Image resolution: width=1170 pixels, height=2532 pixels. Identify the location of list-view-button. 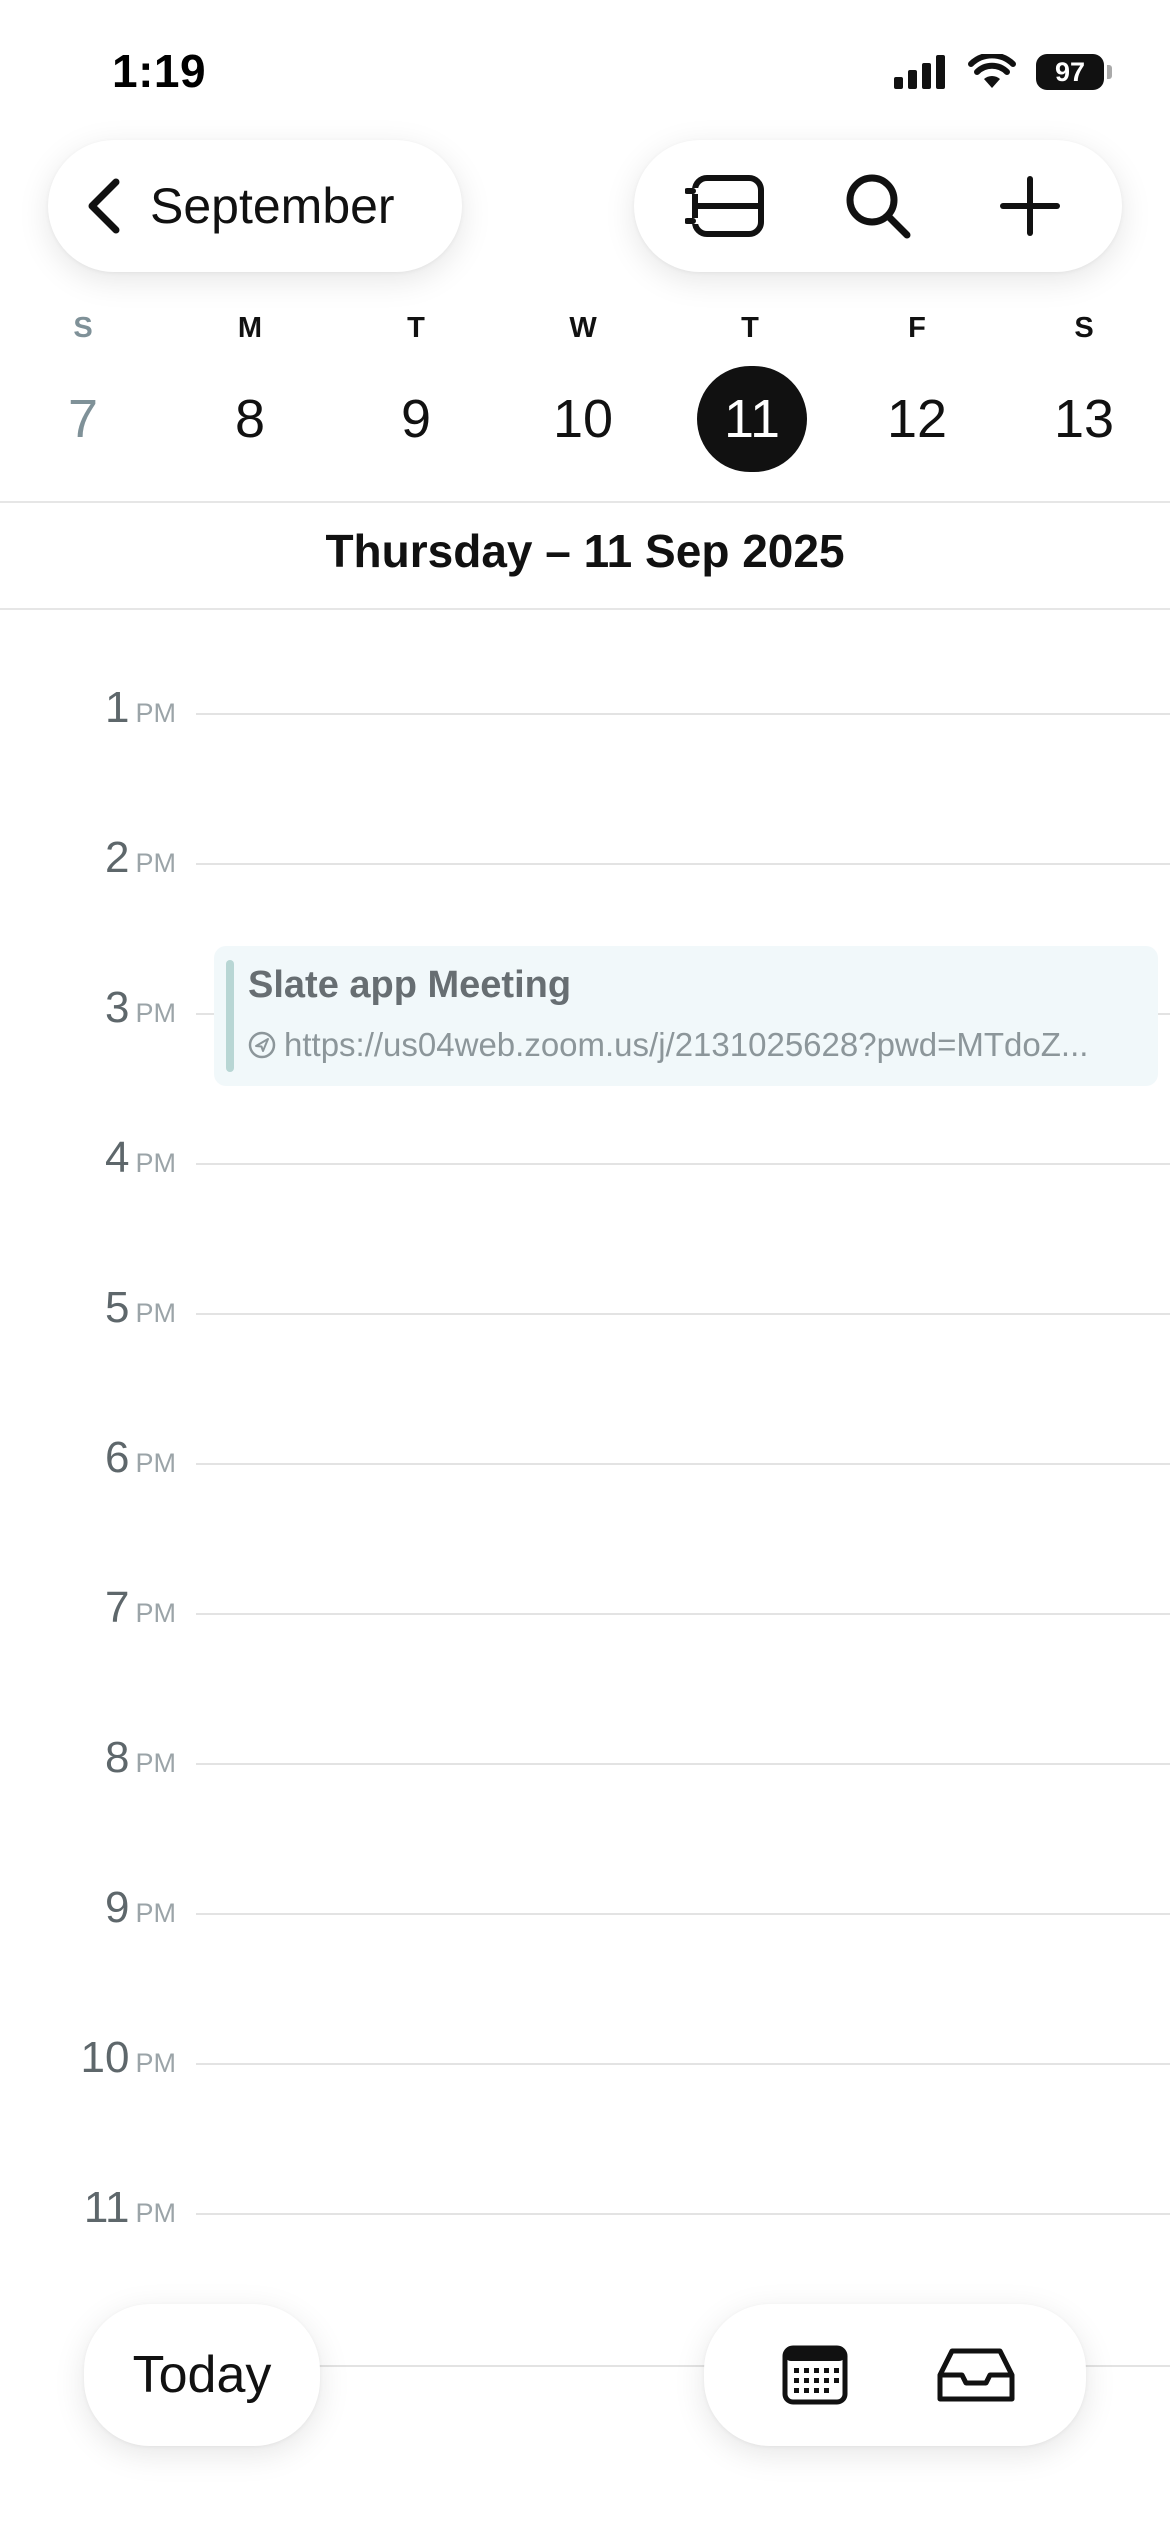
(726, 206).